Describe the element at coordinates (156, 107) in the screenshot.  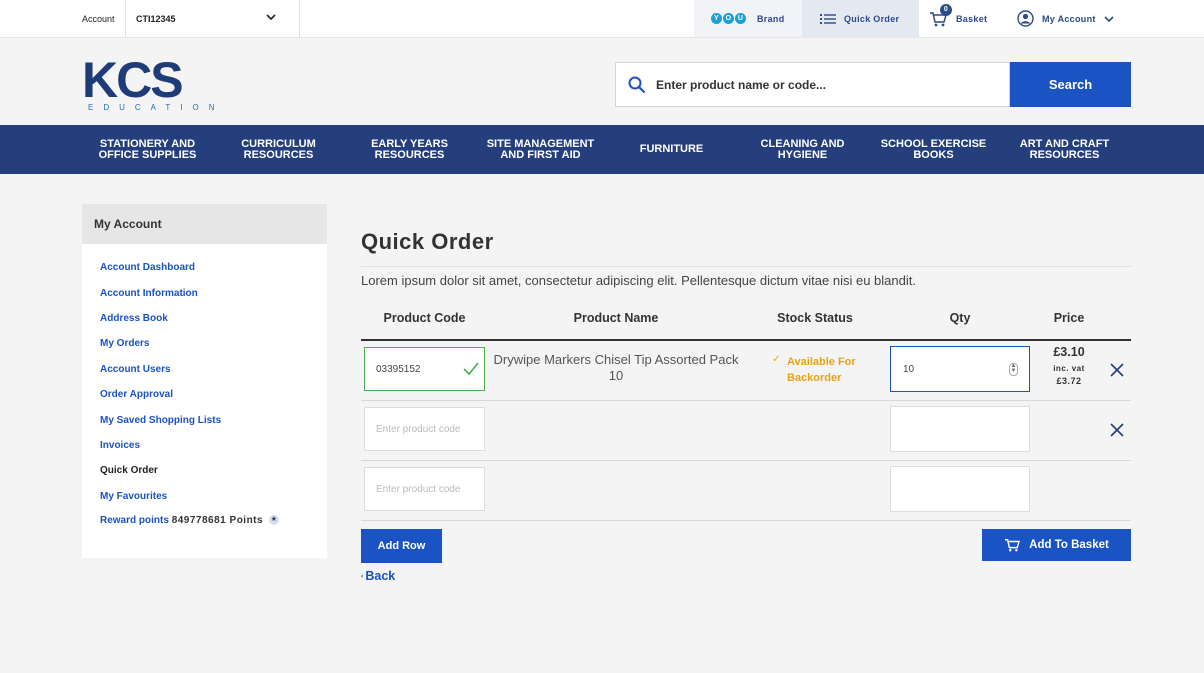
I see `logo-subtitle: EDUCATION` at that location.